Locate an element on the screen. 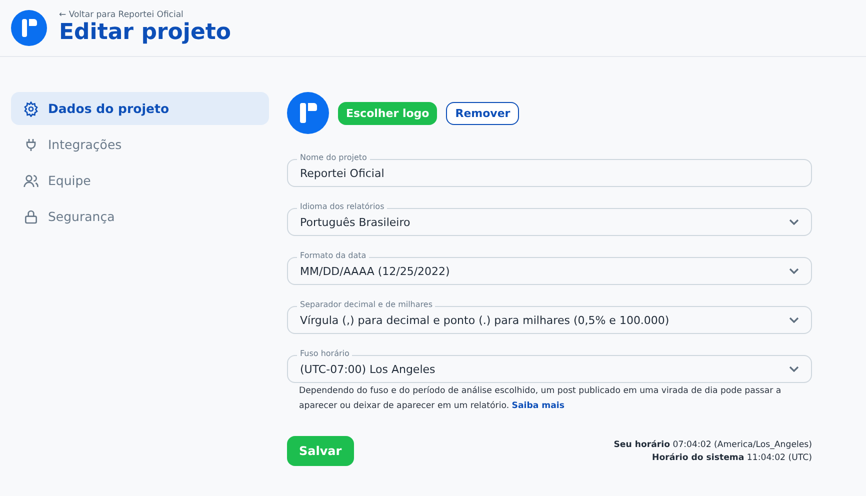 This screenshot has width=866, height=496. lock-icon is located at coordinates (31, 216).